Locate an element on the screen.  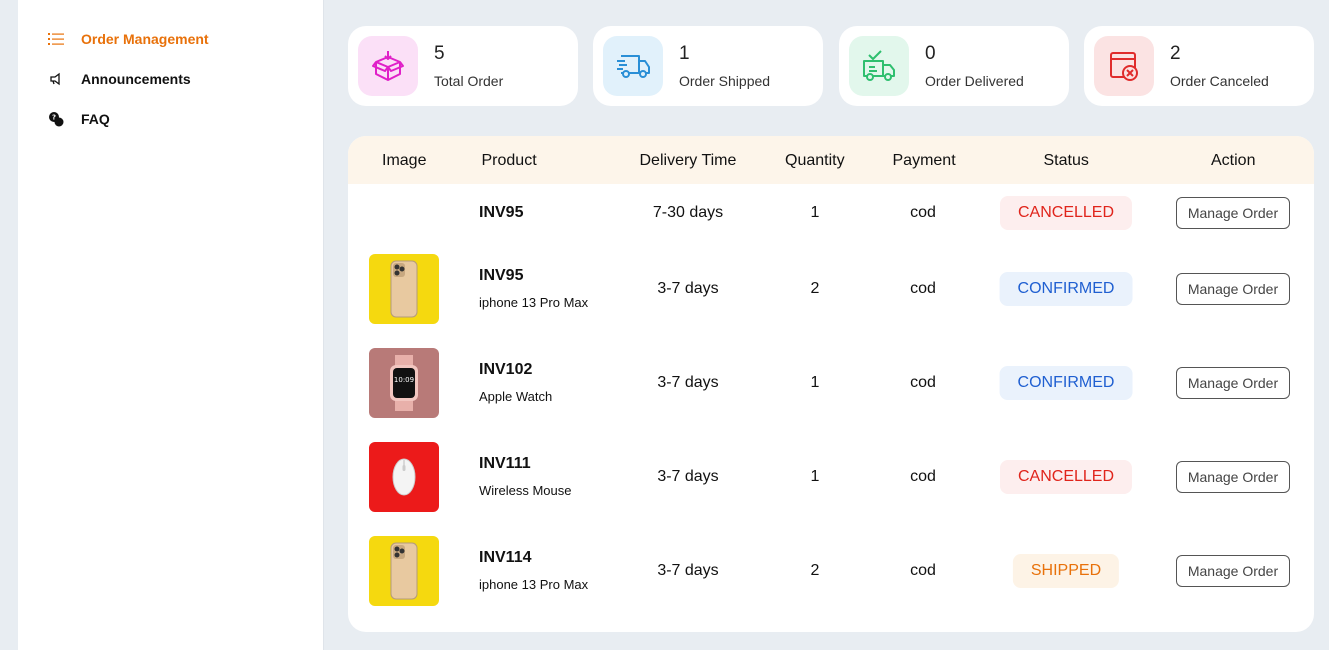
megaphone-icon is located at coordinates (56, 79).